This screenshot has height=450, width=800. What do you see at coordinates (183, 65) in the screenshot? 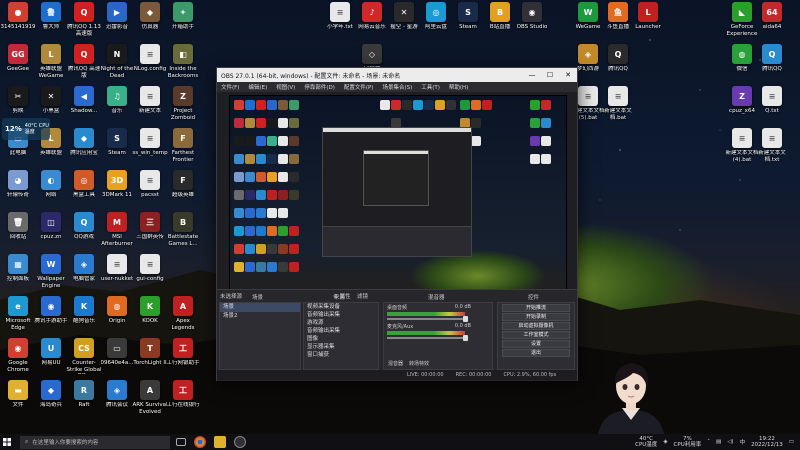
I see `desktop-icon: ◧ Inside the Backrooms` at bounding box center [183, 65].